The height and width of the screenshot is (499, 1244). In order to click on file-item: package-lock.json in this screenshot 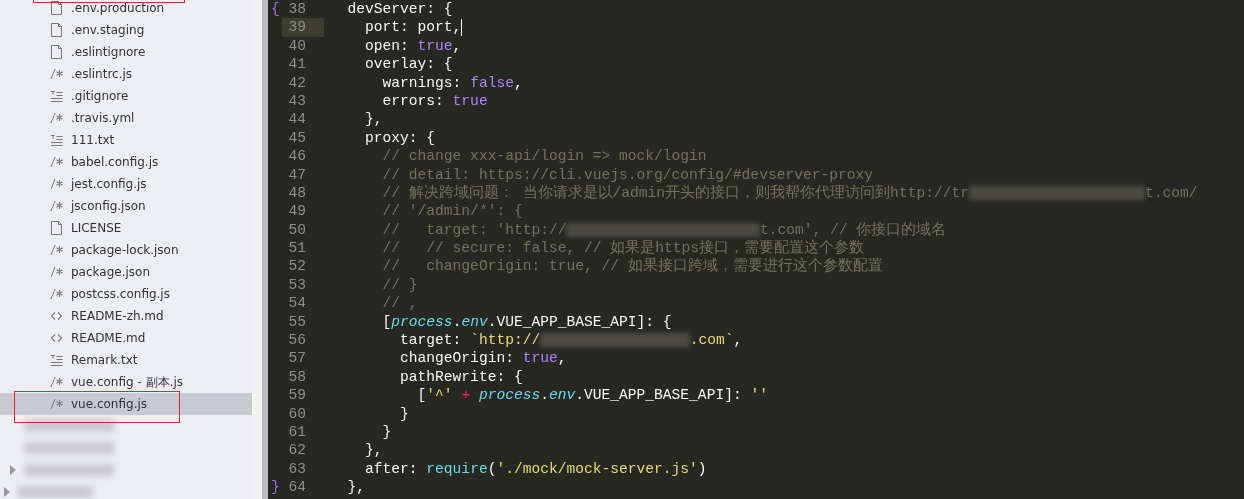, I will do `click(126, 250)`.